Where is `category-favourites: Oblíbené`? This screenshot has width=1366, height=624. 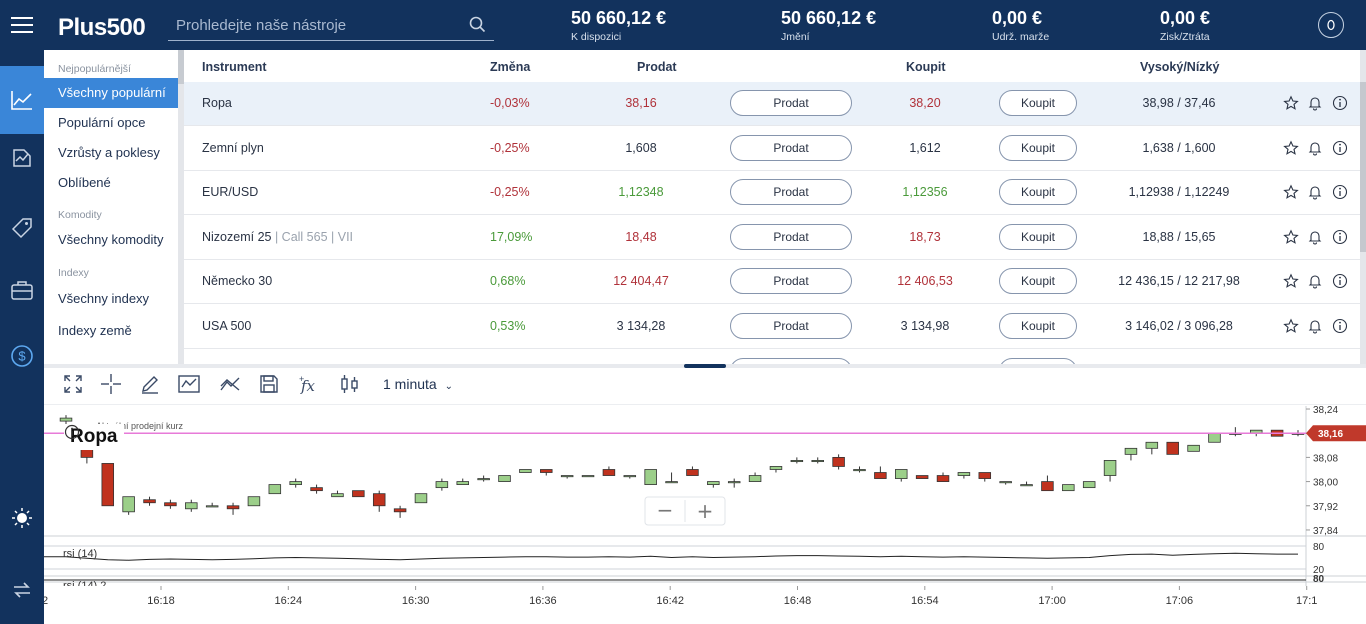 category-favourites: Oblíbené is located at coordinates (111, 183).